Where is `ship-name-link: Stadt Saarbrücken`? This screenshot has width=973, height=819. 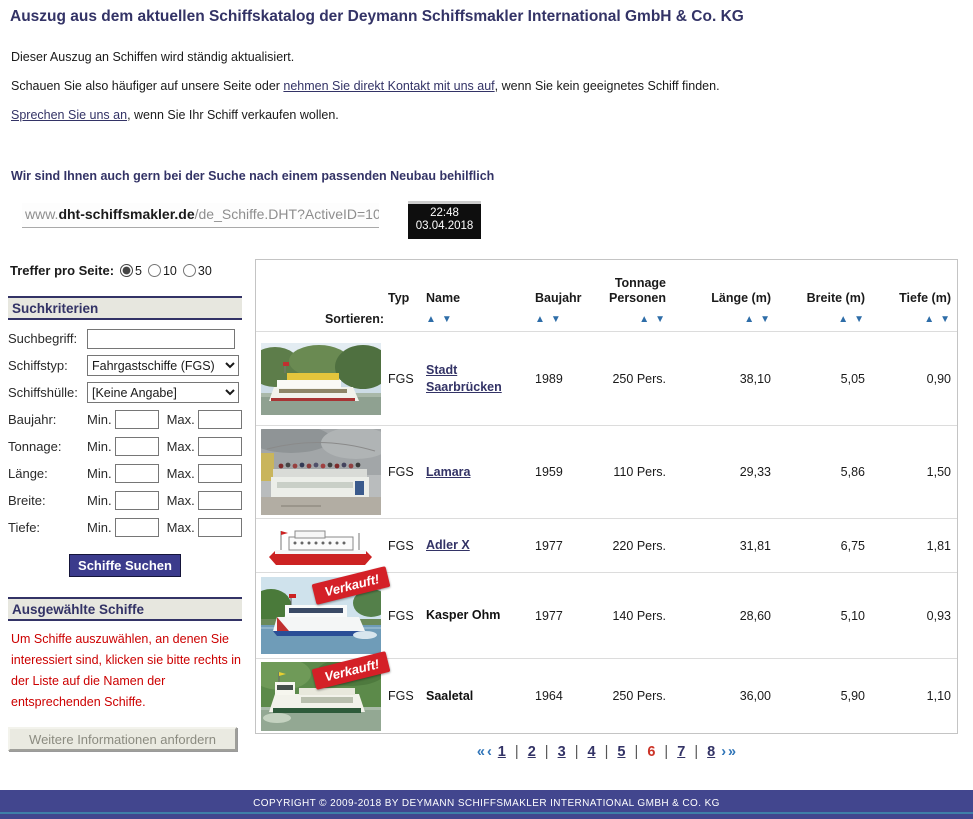
ship-name-link: Stadt Saarbrücken is located at coordinates (464, 378).